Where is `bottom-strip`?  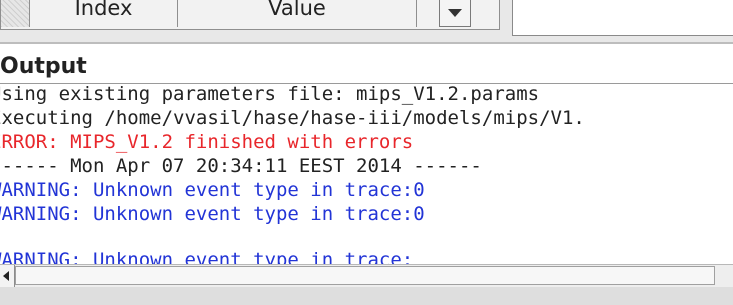 bottom-strip is located at coordinates (366, 296).